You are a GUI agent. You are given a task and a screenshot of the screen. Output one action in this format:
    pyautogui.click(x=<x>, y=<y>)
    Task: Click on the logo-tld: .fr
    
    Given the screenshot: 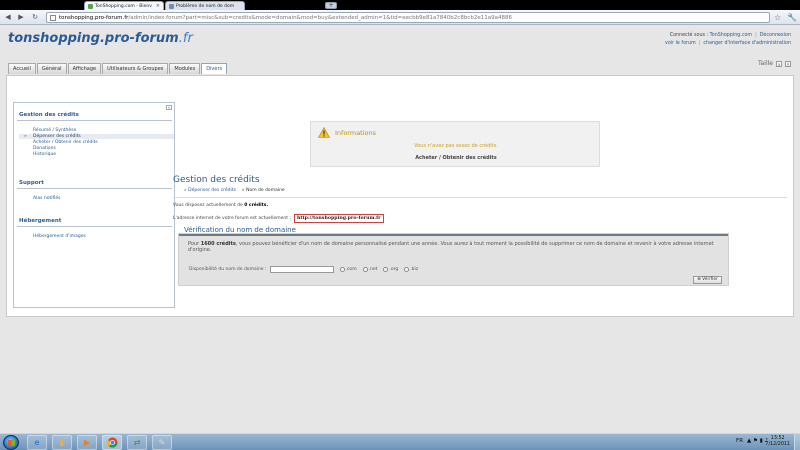 What is the action you would take?
    pyautogui.click(x=185, y=38)
    